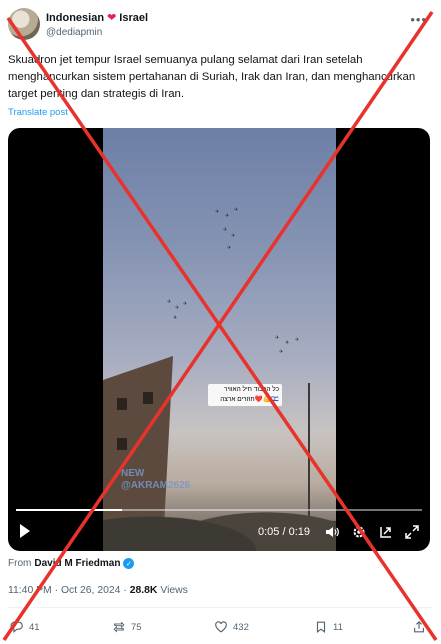 The image size is (441, 644). I want to click on divider, so click(220, 607).